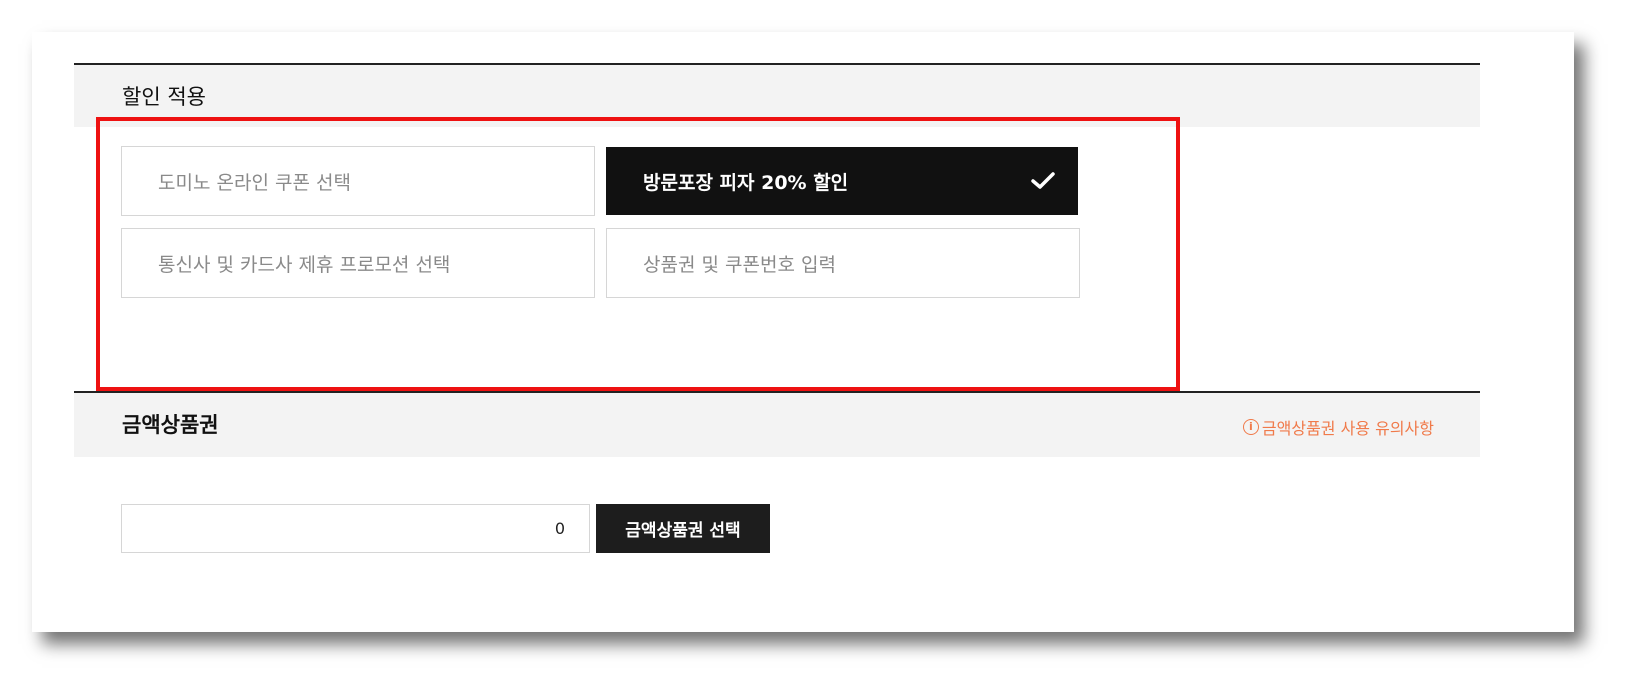  What do you see at coordinates (739, 264) in the screenshot?
I see `option-label: 상품권 및 쿠폰번호 입력` at bounding box center [739, 264].